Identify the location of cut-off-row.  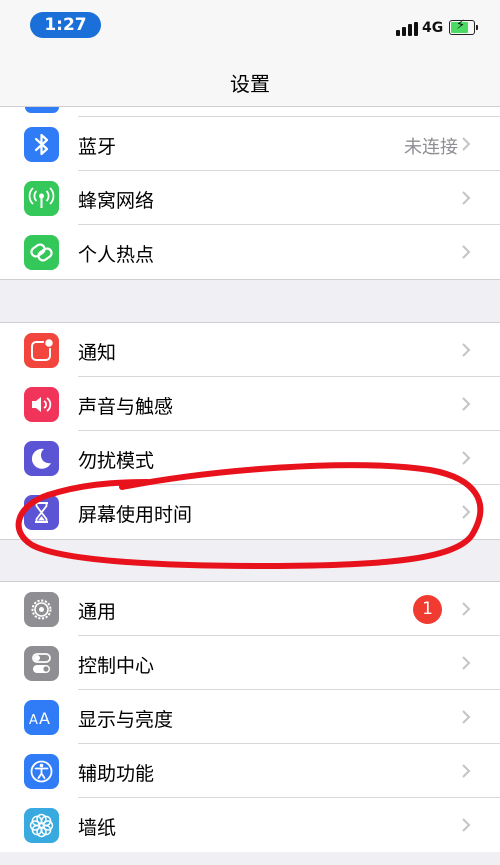
(250, 112).